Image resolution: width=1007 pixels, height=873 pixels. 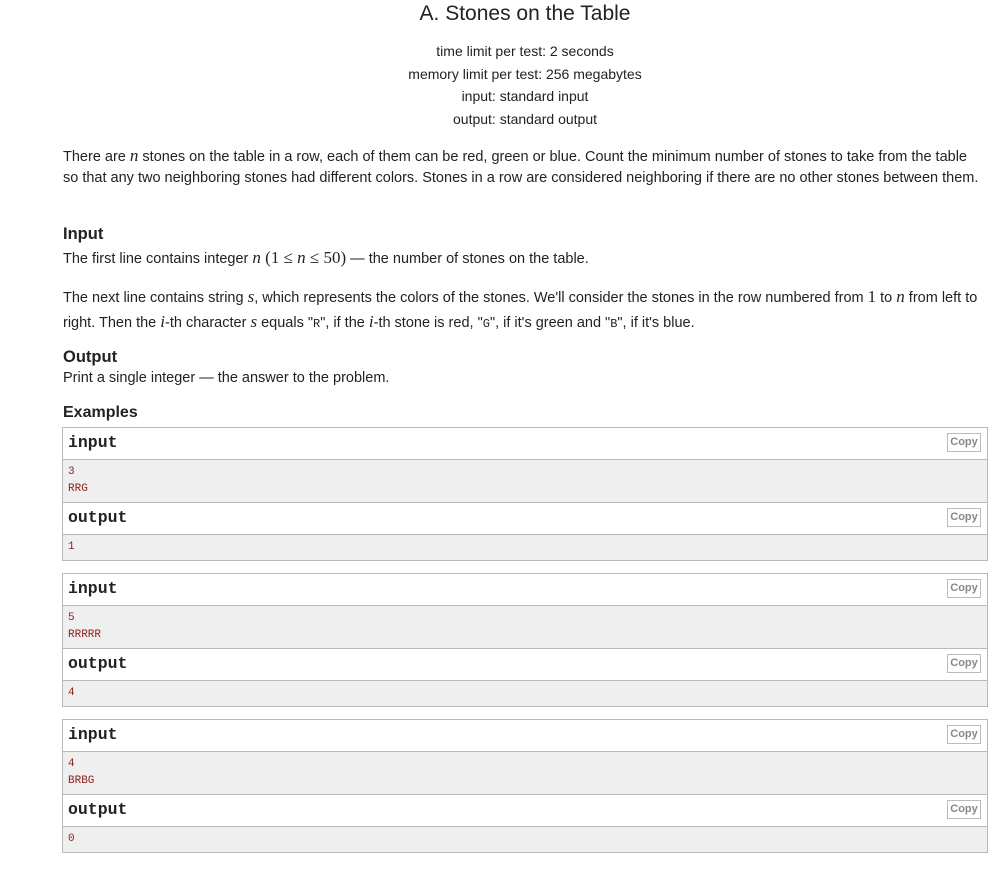 I want to click on input-section-title: Input, so click(x=83, y=234).